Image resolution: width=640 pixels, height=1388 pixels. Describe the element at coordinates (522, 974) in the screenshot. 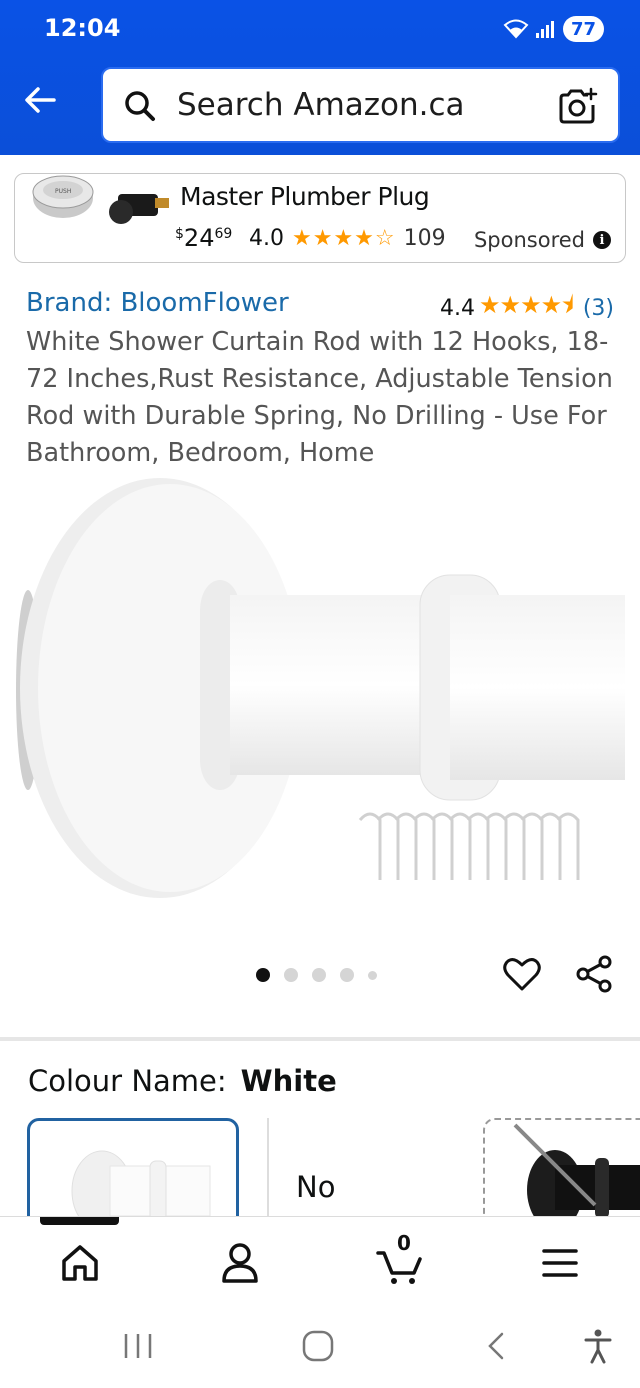

I see `heart-icon` at that location.